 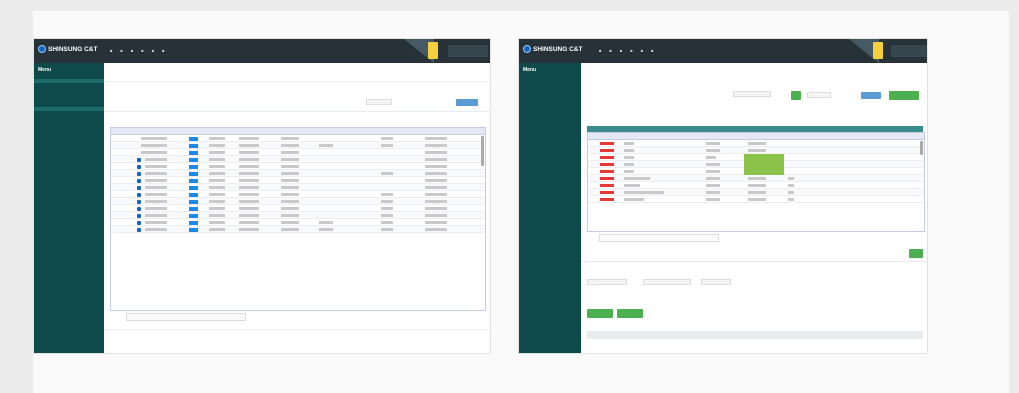 What do you see at coordinates (796, 95) in the screenshot?
I see `add-button` at bounding box center [796, 95].